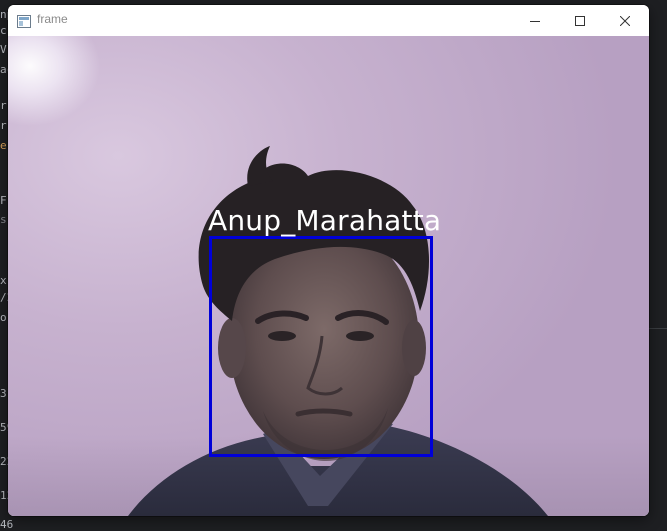  Describe the element at coordinates (24, 20) in the screenshot. I see `app-icon` at that location.